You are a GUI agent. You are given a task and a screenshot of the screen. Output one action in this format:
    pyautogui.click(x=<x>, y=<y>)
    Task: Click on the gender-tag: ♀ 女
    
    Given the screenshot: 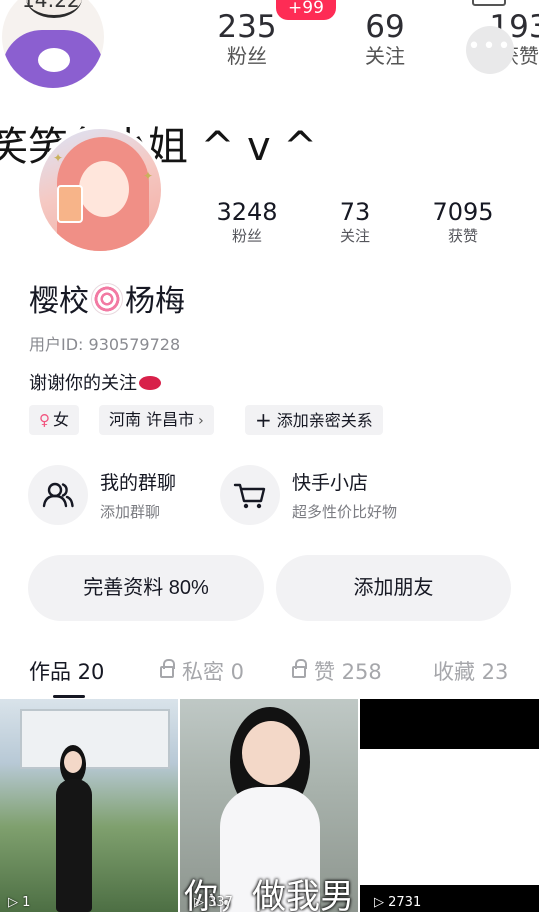 What is the action you would take?
    pyautogui.click(x=54, y=420)
    